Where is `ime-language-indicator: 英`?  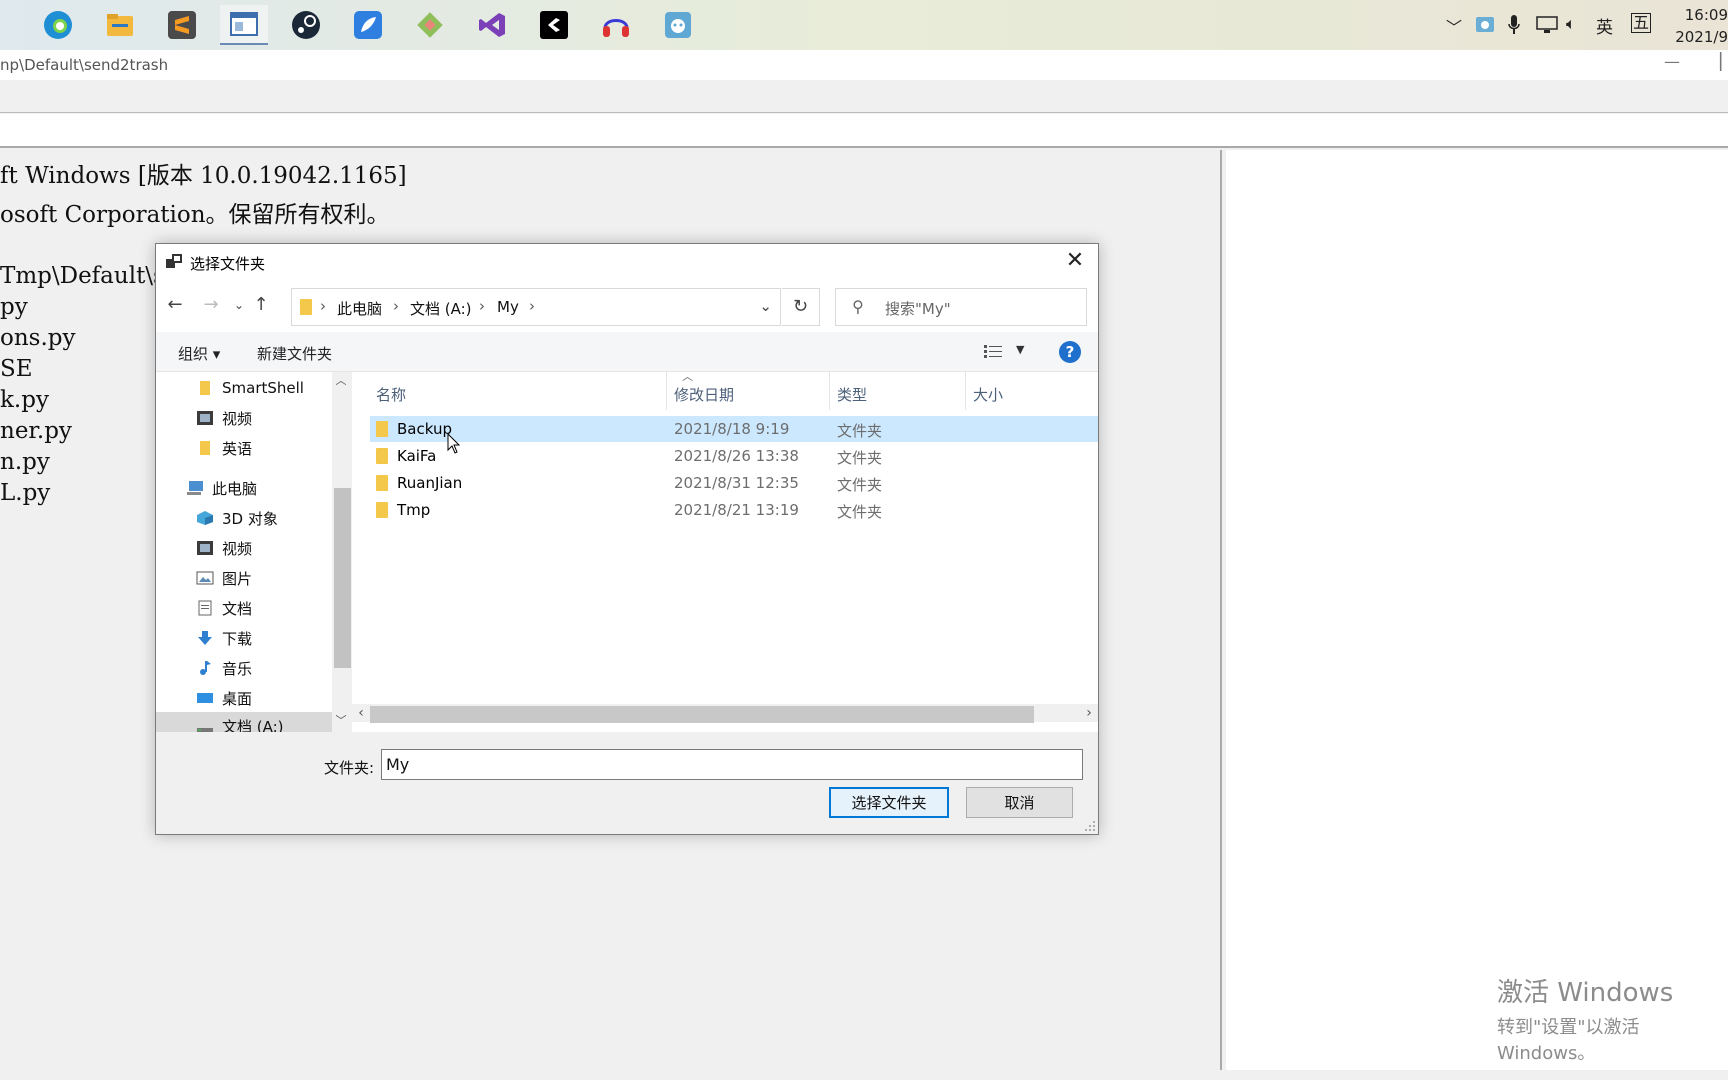 ime-language-indicator: 英 is located at coordinates (1604, 25).